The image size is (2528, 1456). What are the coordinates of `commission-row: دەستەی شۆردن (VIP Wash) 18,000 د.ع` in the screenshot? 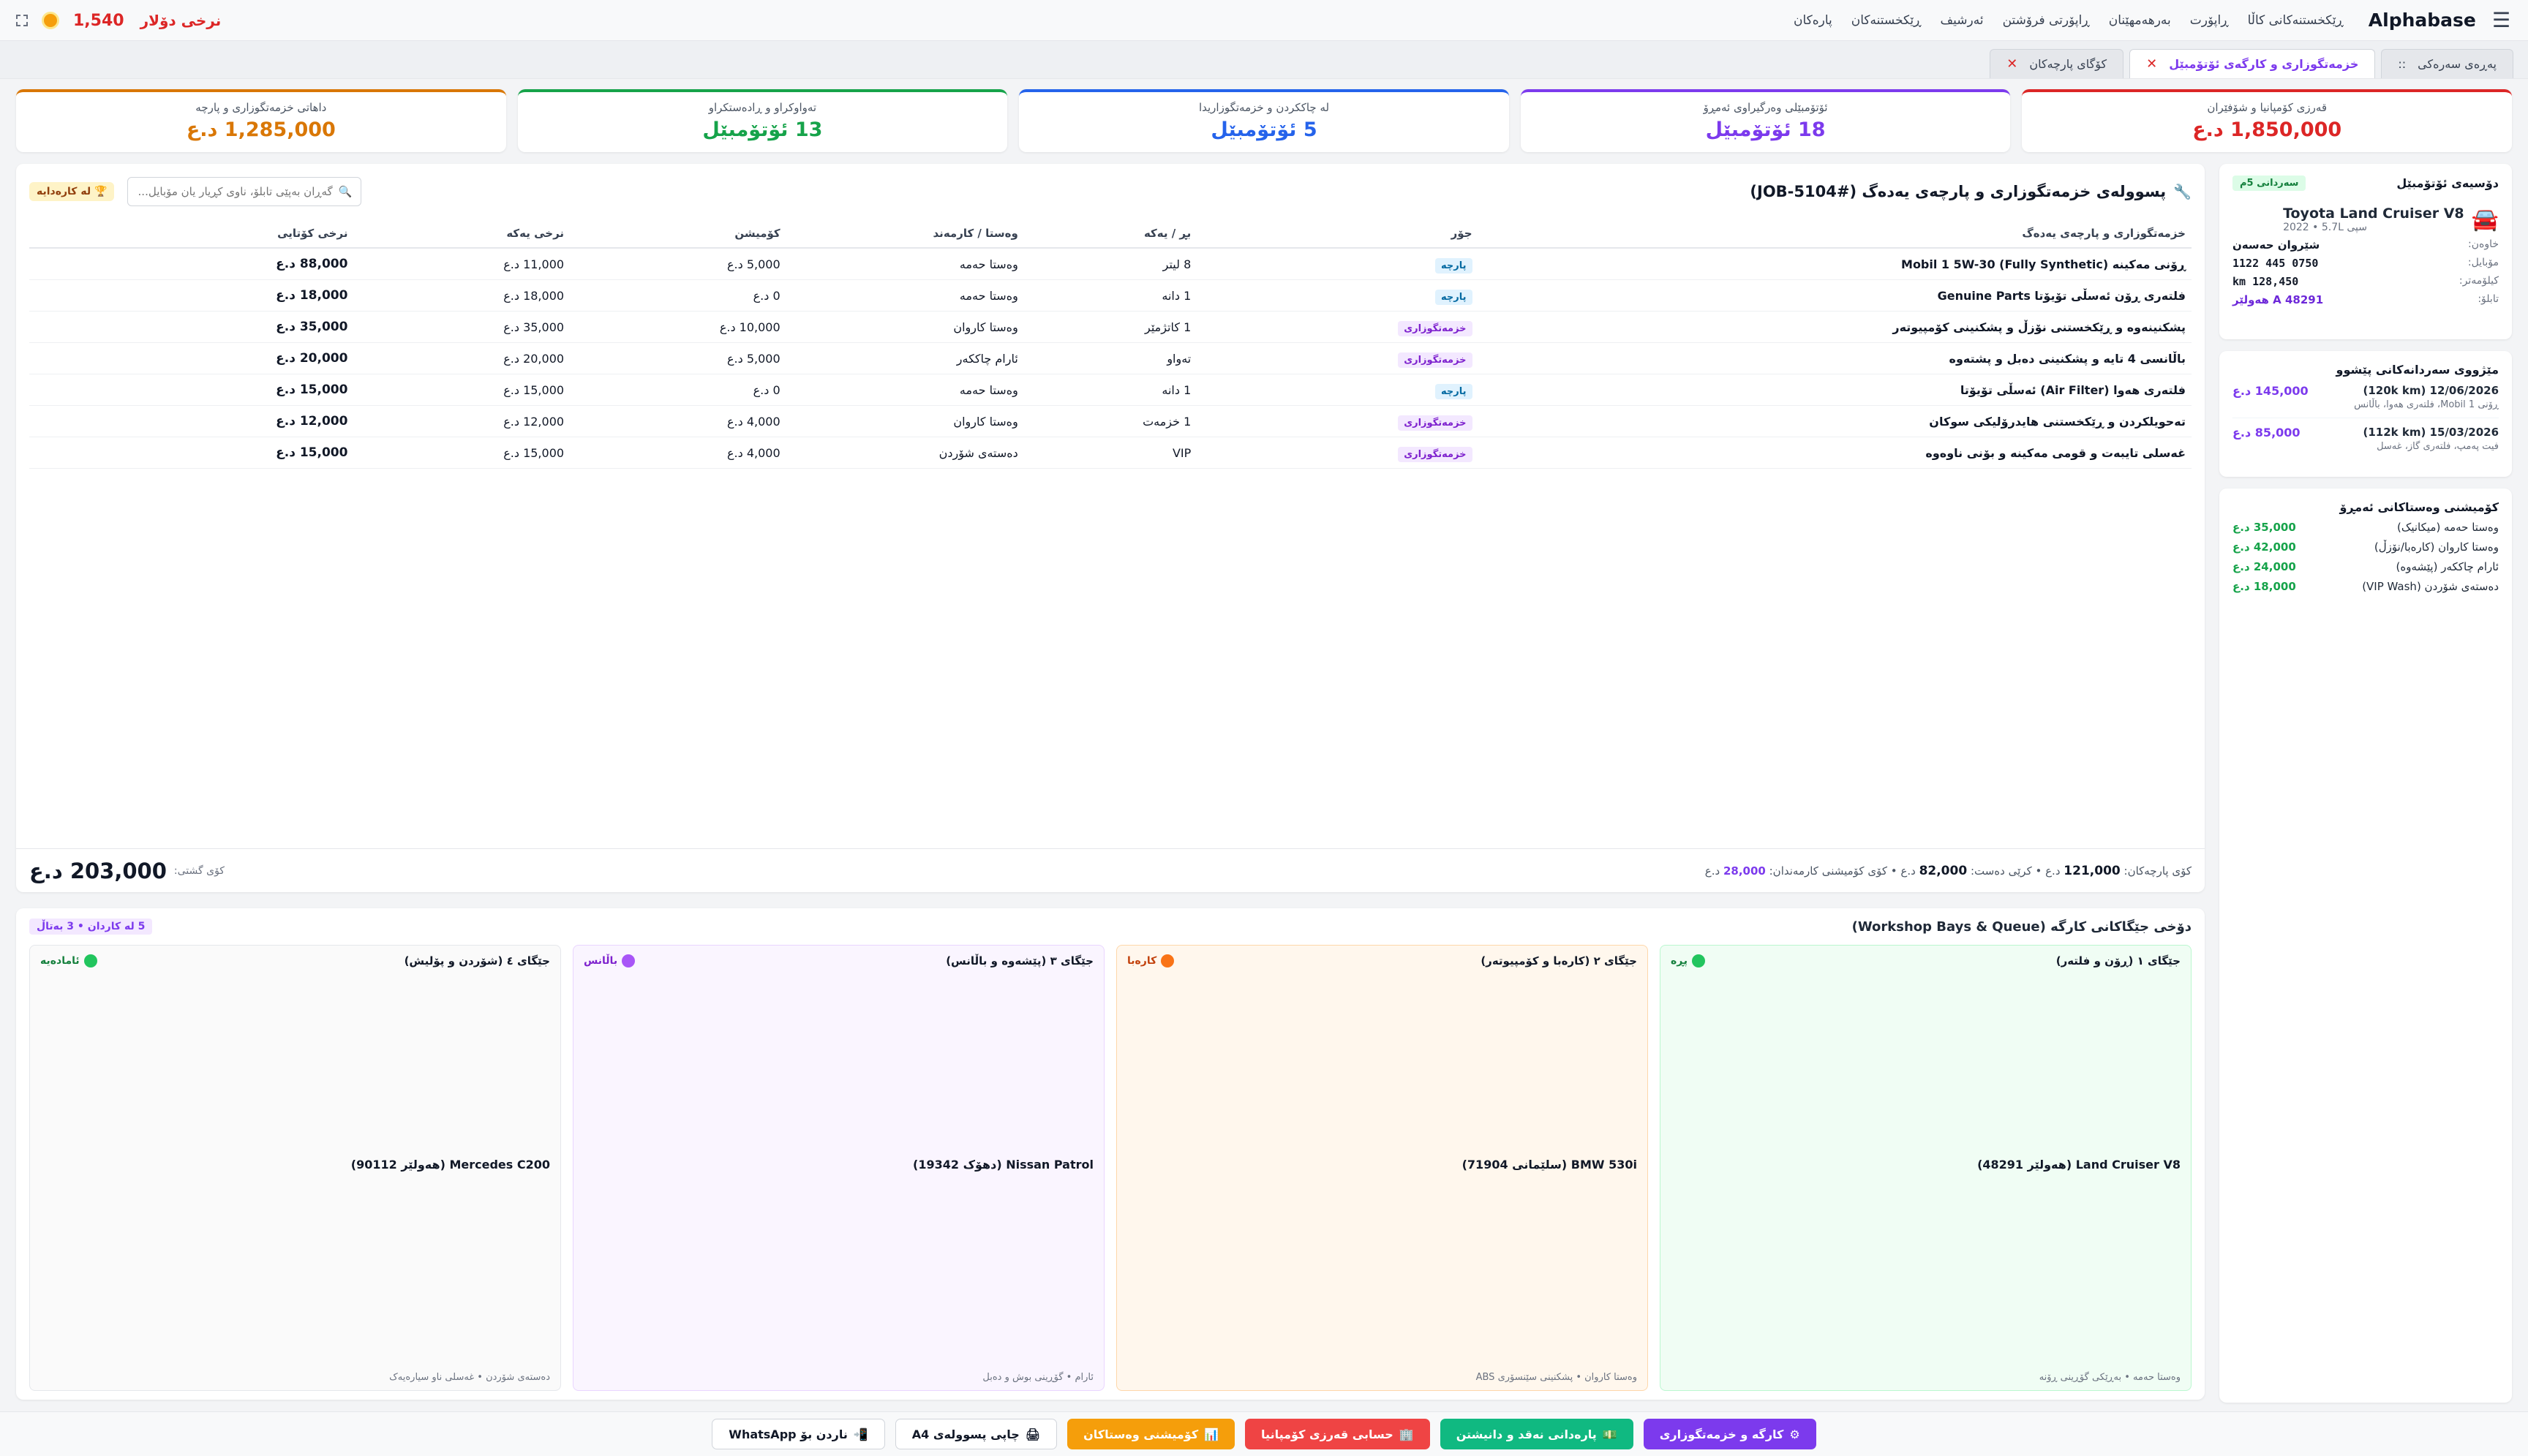 It's located at (2365, 586).